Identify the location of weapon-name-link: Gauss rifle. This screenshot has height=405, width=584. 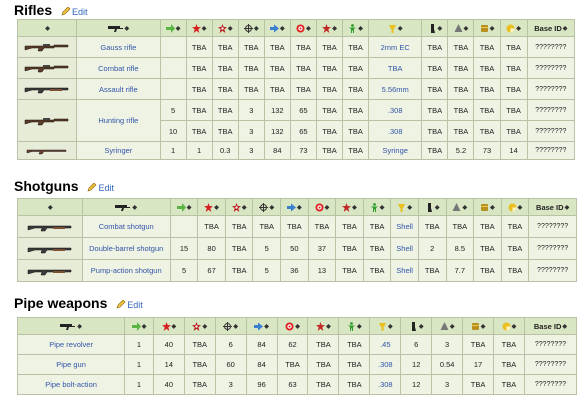
(118, 47).